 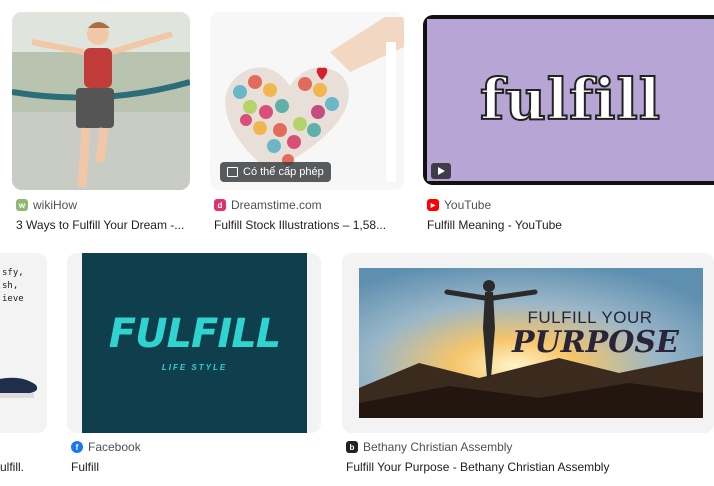 I want to click on logo-panel: FULFILL LIFE STYLE, so click(x=194, y=343).